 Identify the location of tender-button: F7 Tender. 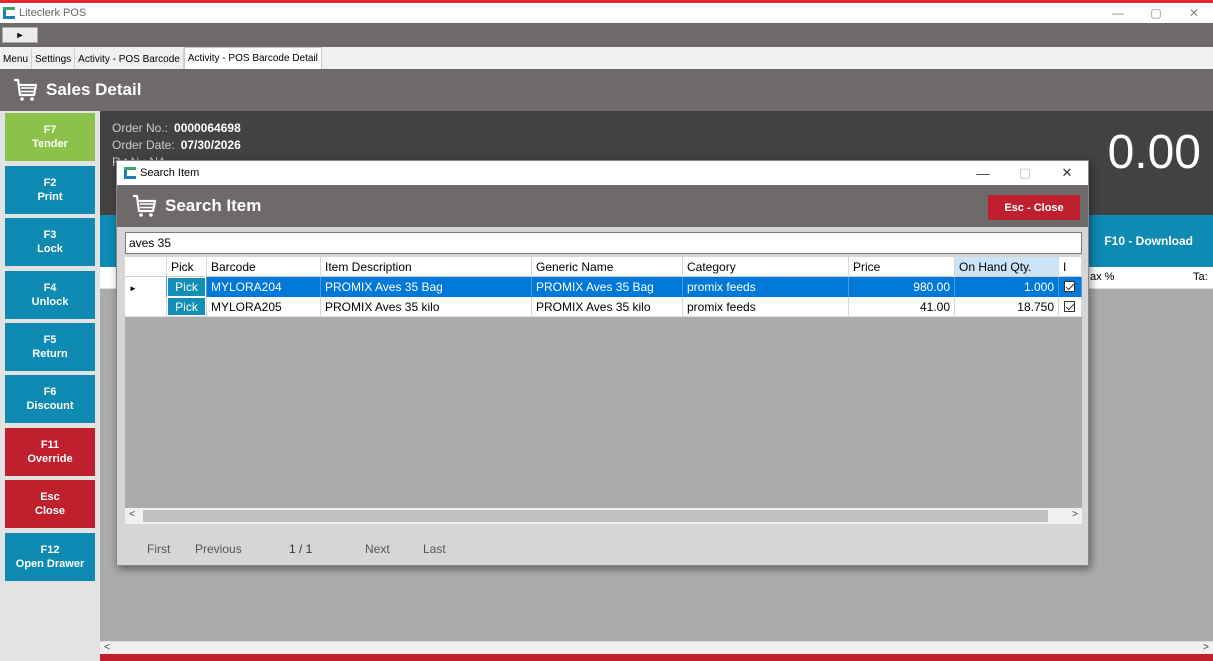
(50, 137).